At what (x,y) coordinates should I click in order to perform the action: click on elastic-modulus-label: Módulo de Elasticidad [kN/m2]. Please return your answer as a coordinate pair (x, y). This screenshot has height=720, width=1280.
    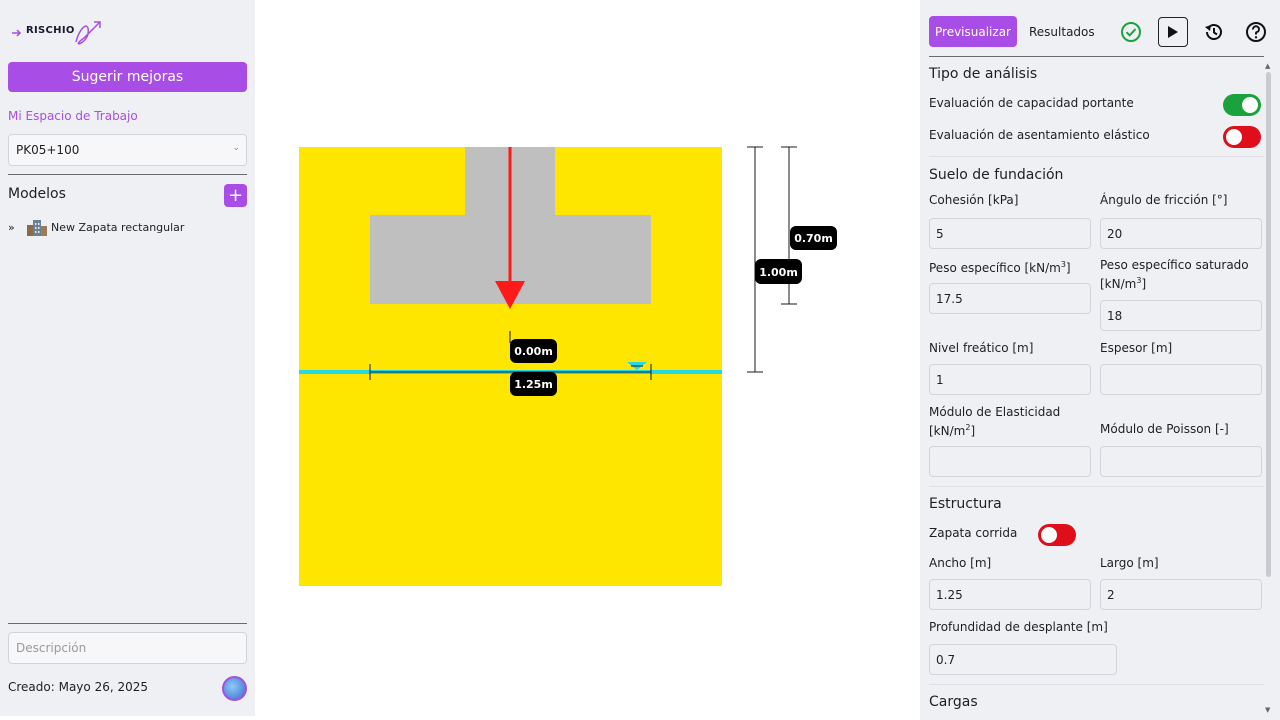
    Looking at the image, I should click on (995, 421).